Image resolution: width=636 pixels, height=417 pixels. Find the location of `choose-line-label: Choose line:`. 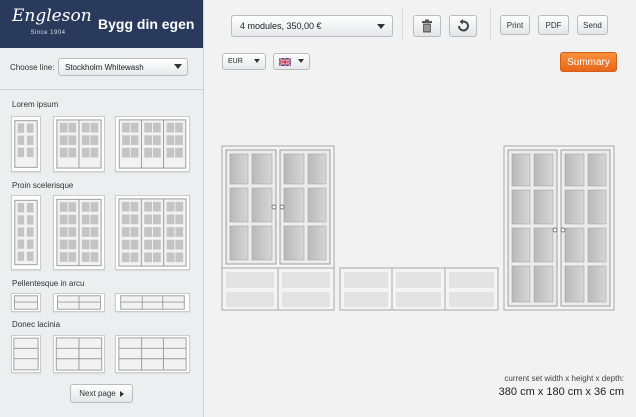

choose-line-label: Choose line: is located at coordinates (32, 67).